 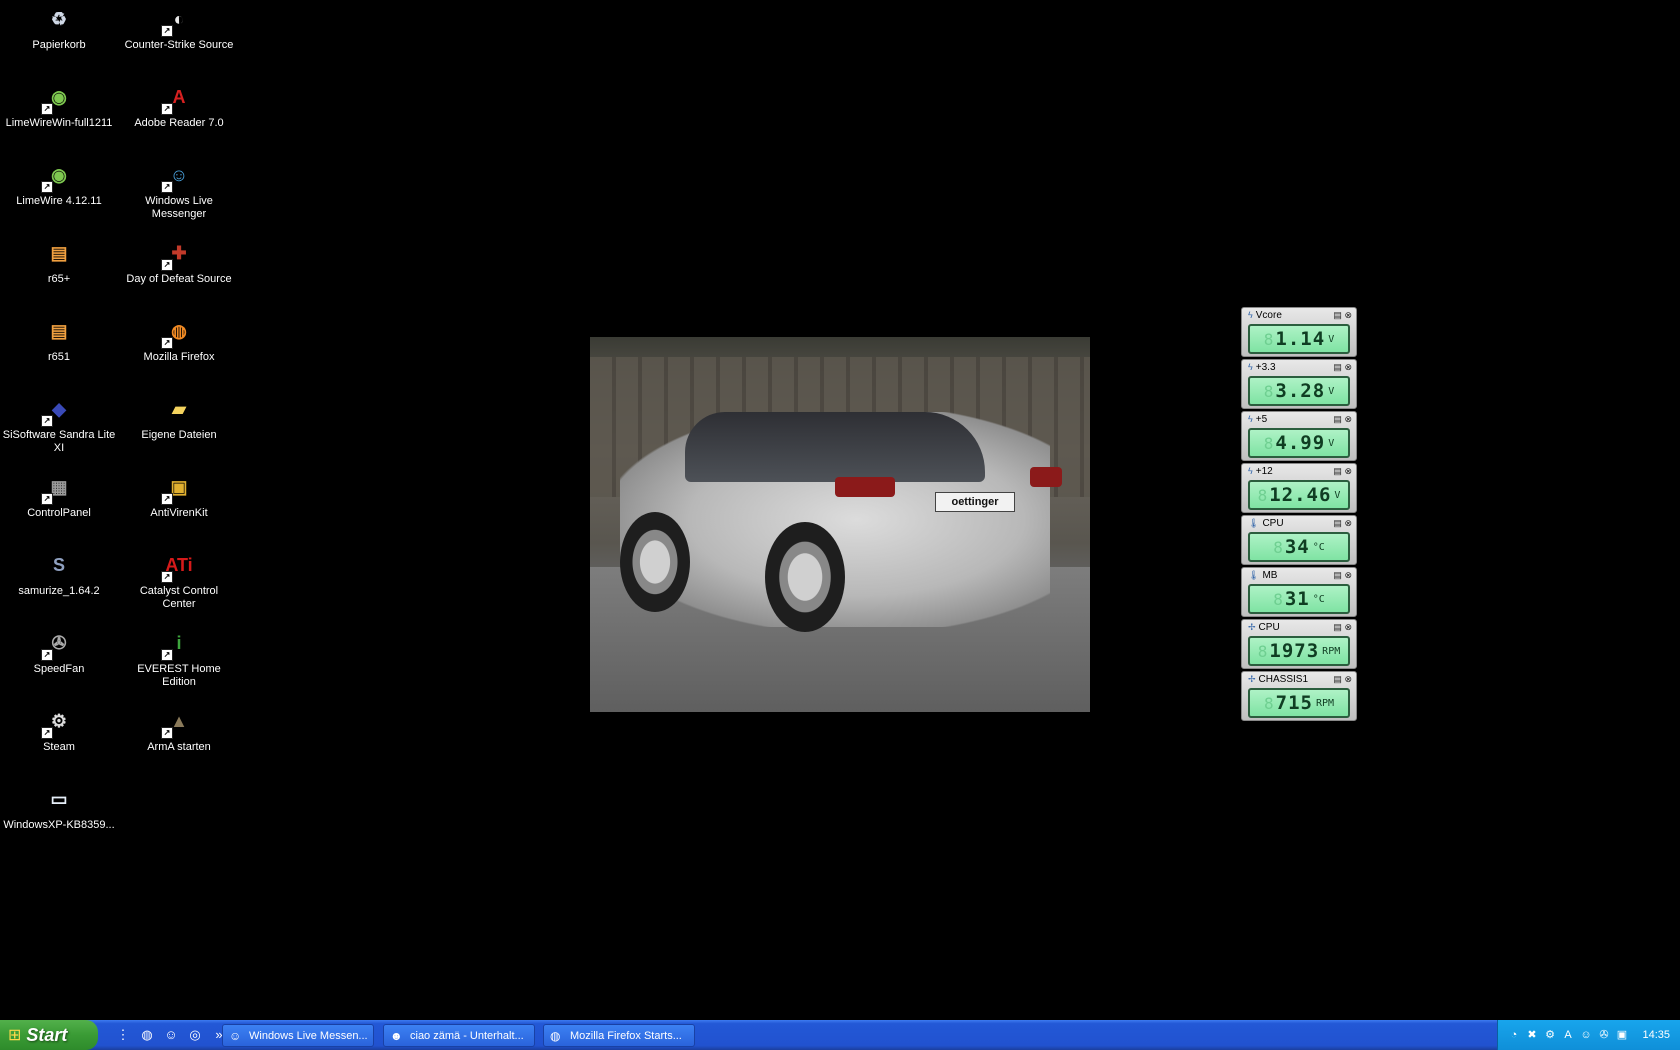 I want to click on sensor-gadget: 🌡 CPU ▤ ⊗ 8 34 °C, so click(x=1299, y=540).